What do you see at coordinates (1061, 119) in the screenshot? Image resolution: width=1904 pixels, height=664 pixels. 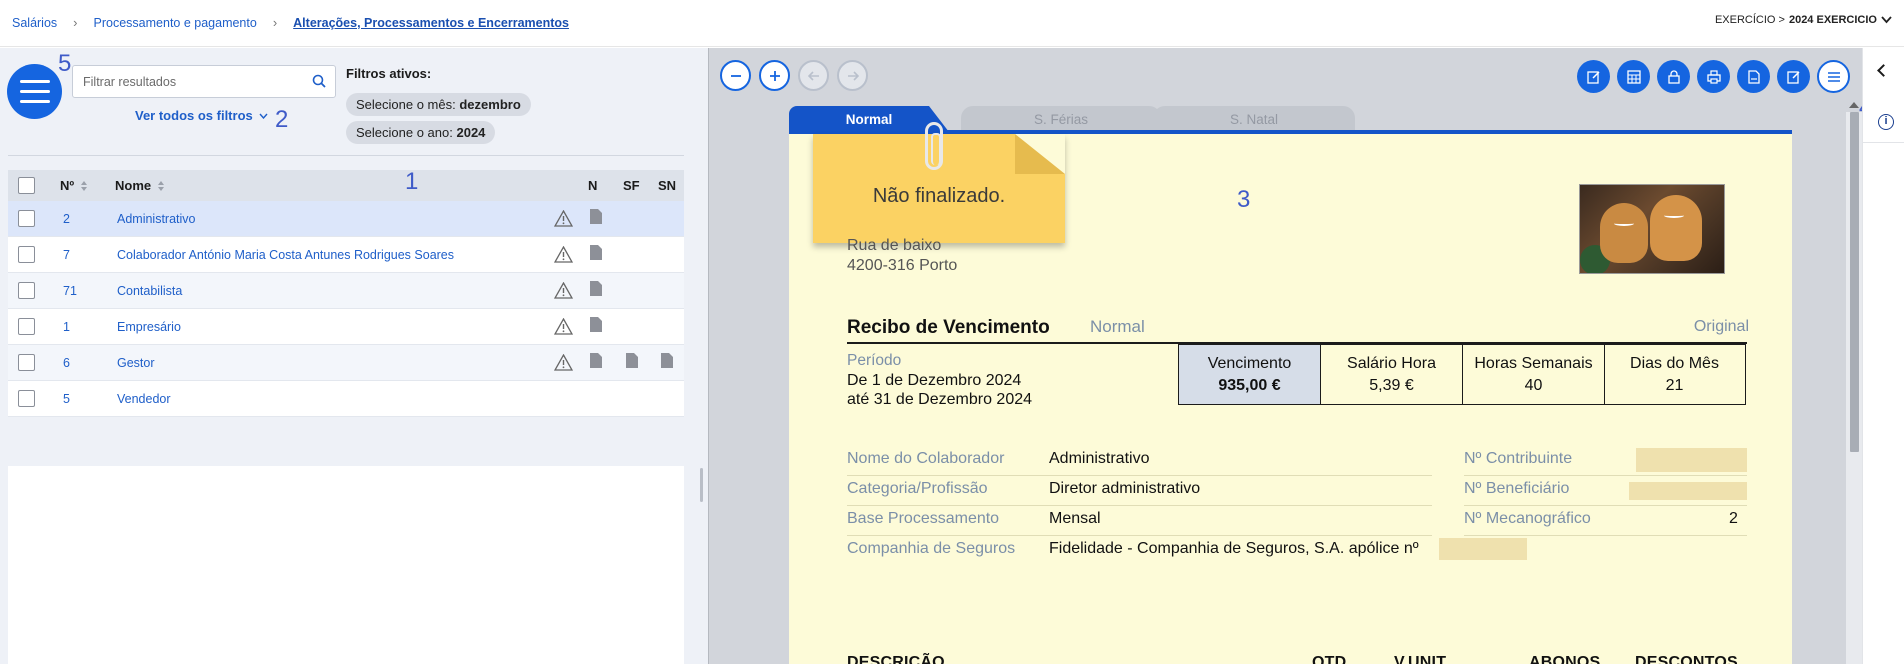 I see `tab-s-ferias: S. Férias` at bounding box center [1061, 119].